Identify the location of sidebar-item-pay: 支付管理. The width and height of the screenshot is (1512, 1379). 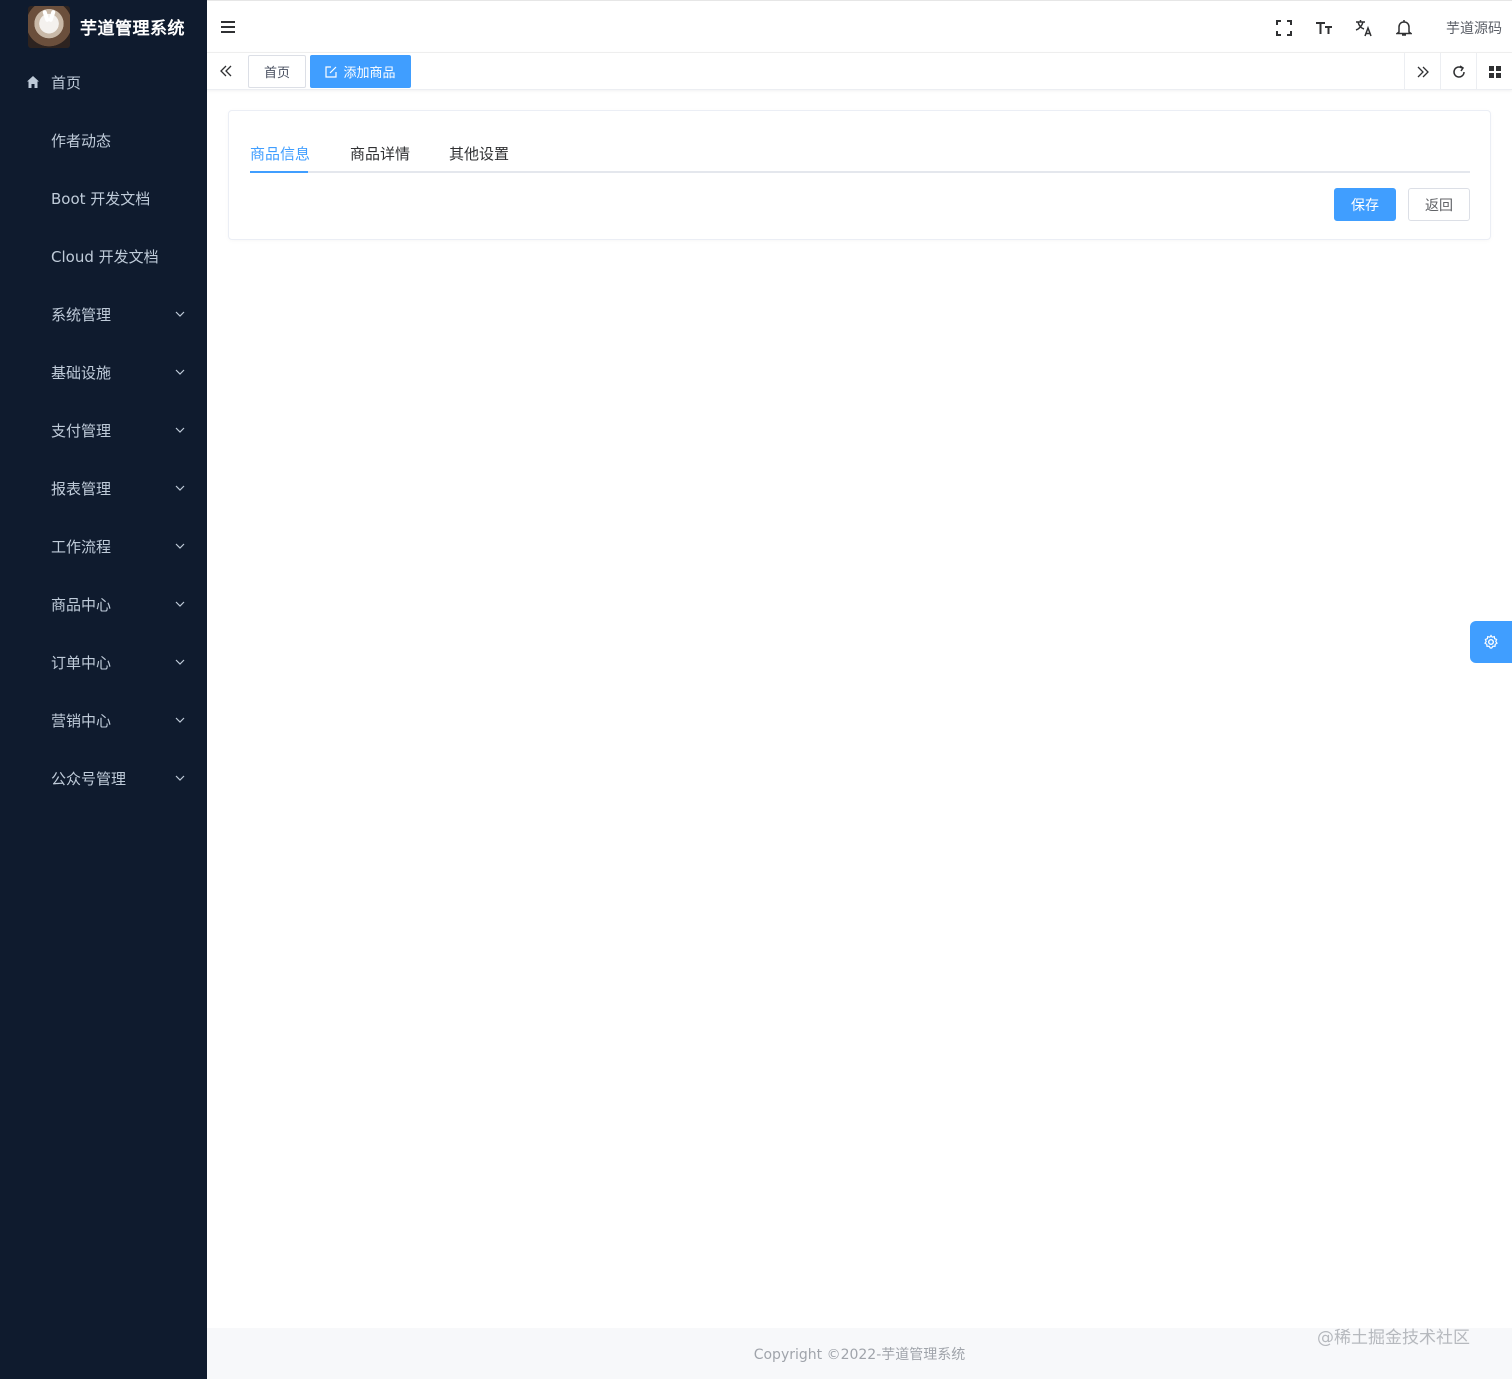
(103, 430).